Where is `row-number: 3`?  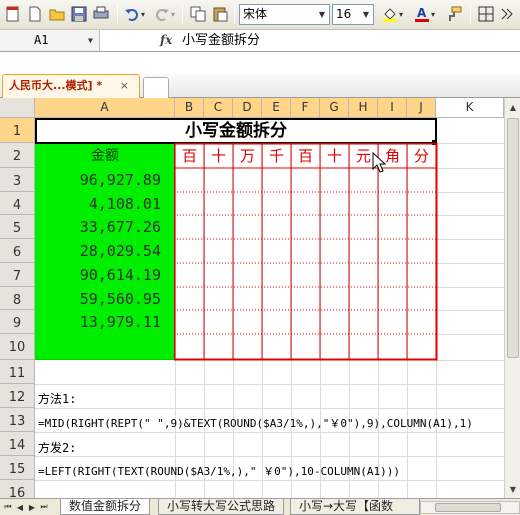
row-number: 3 is located at coordinates (17, 181).